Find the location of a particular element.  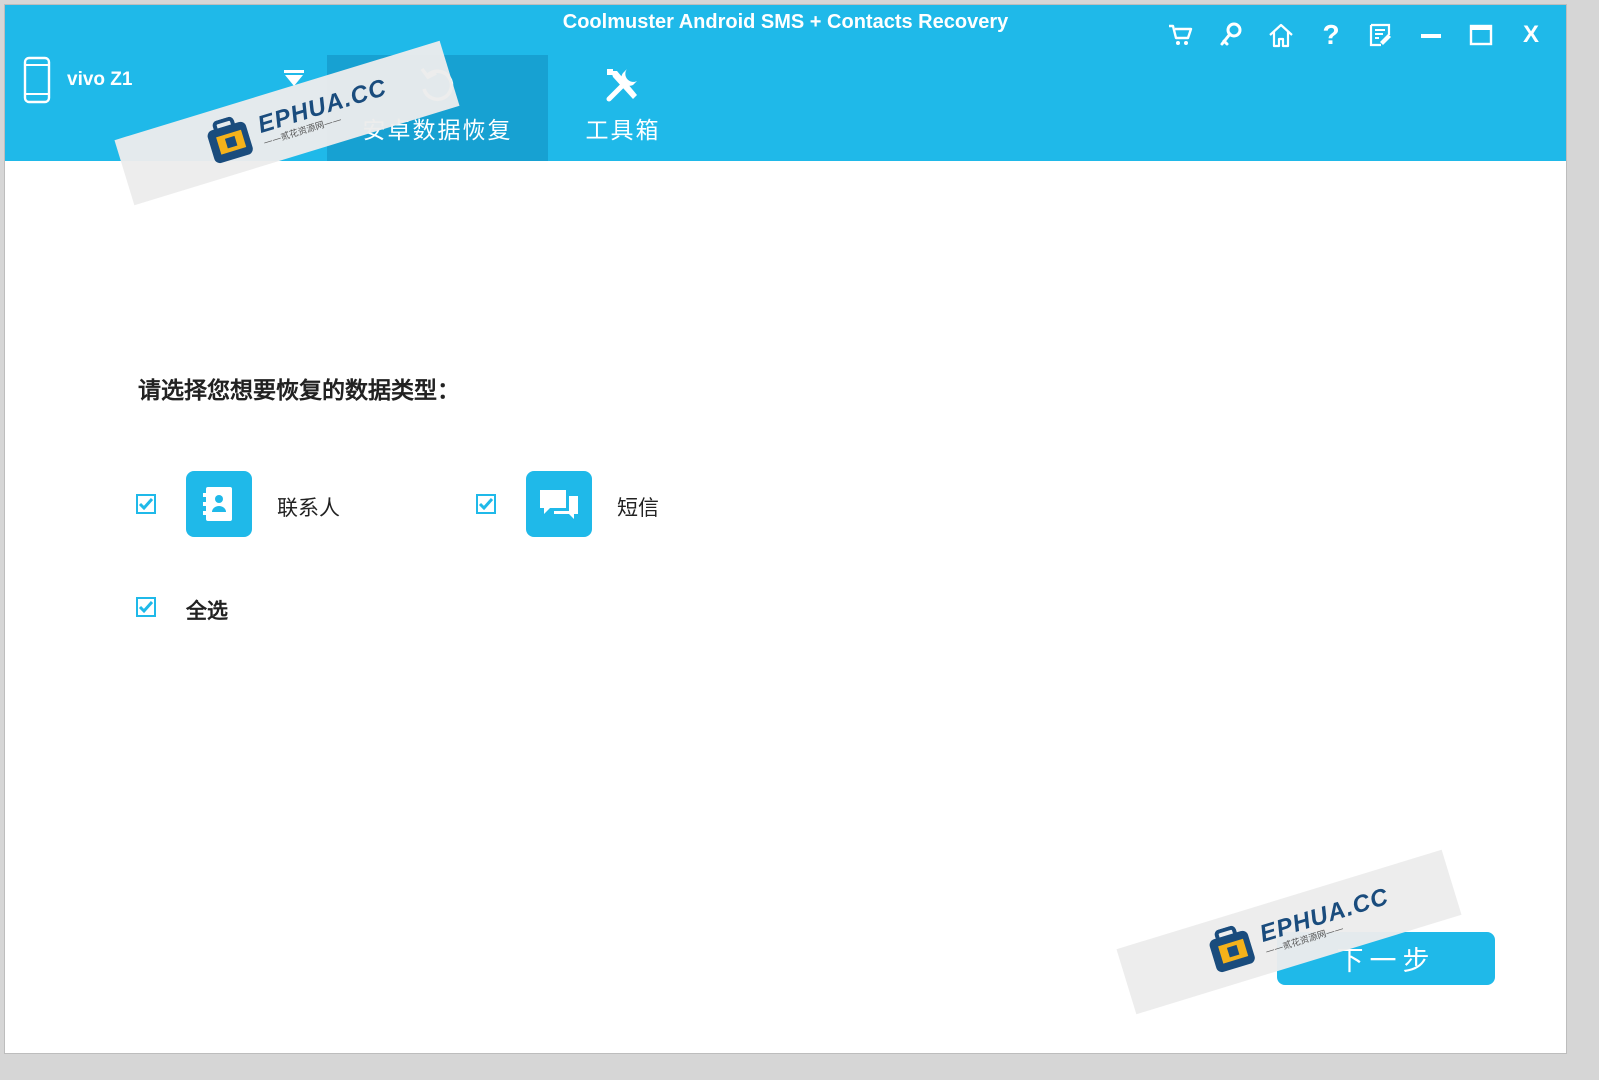

close-button: X is located at coordinates (1531, 35).